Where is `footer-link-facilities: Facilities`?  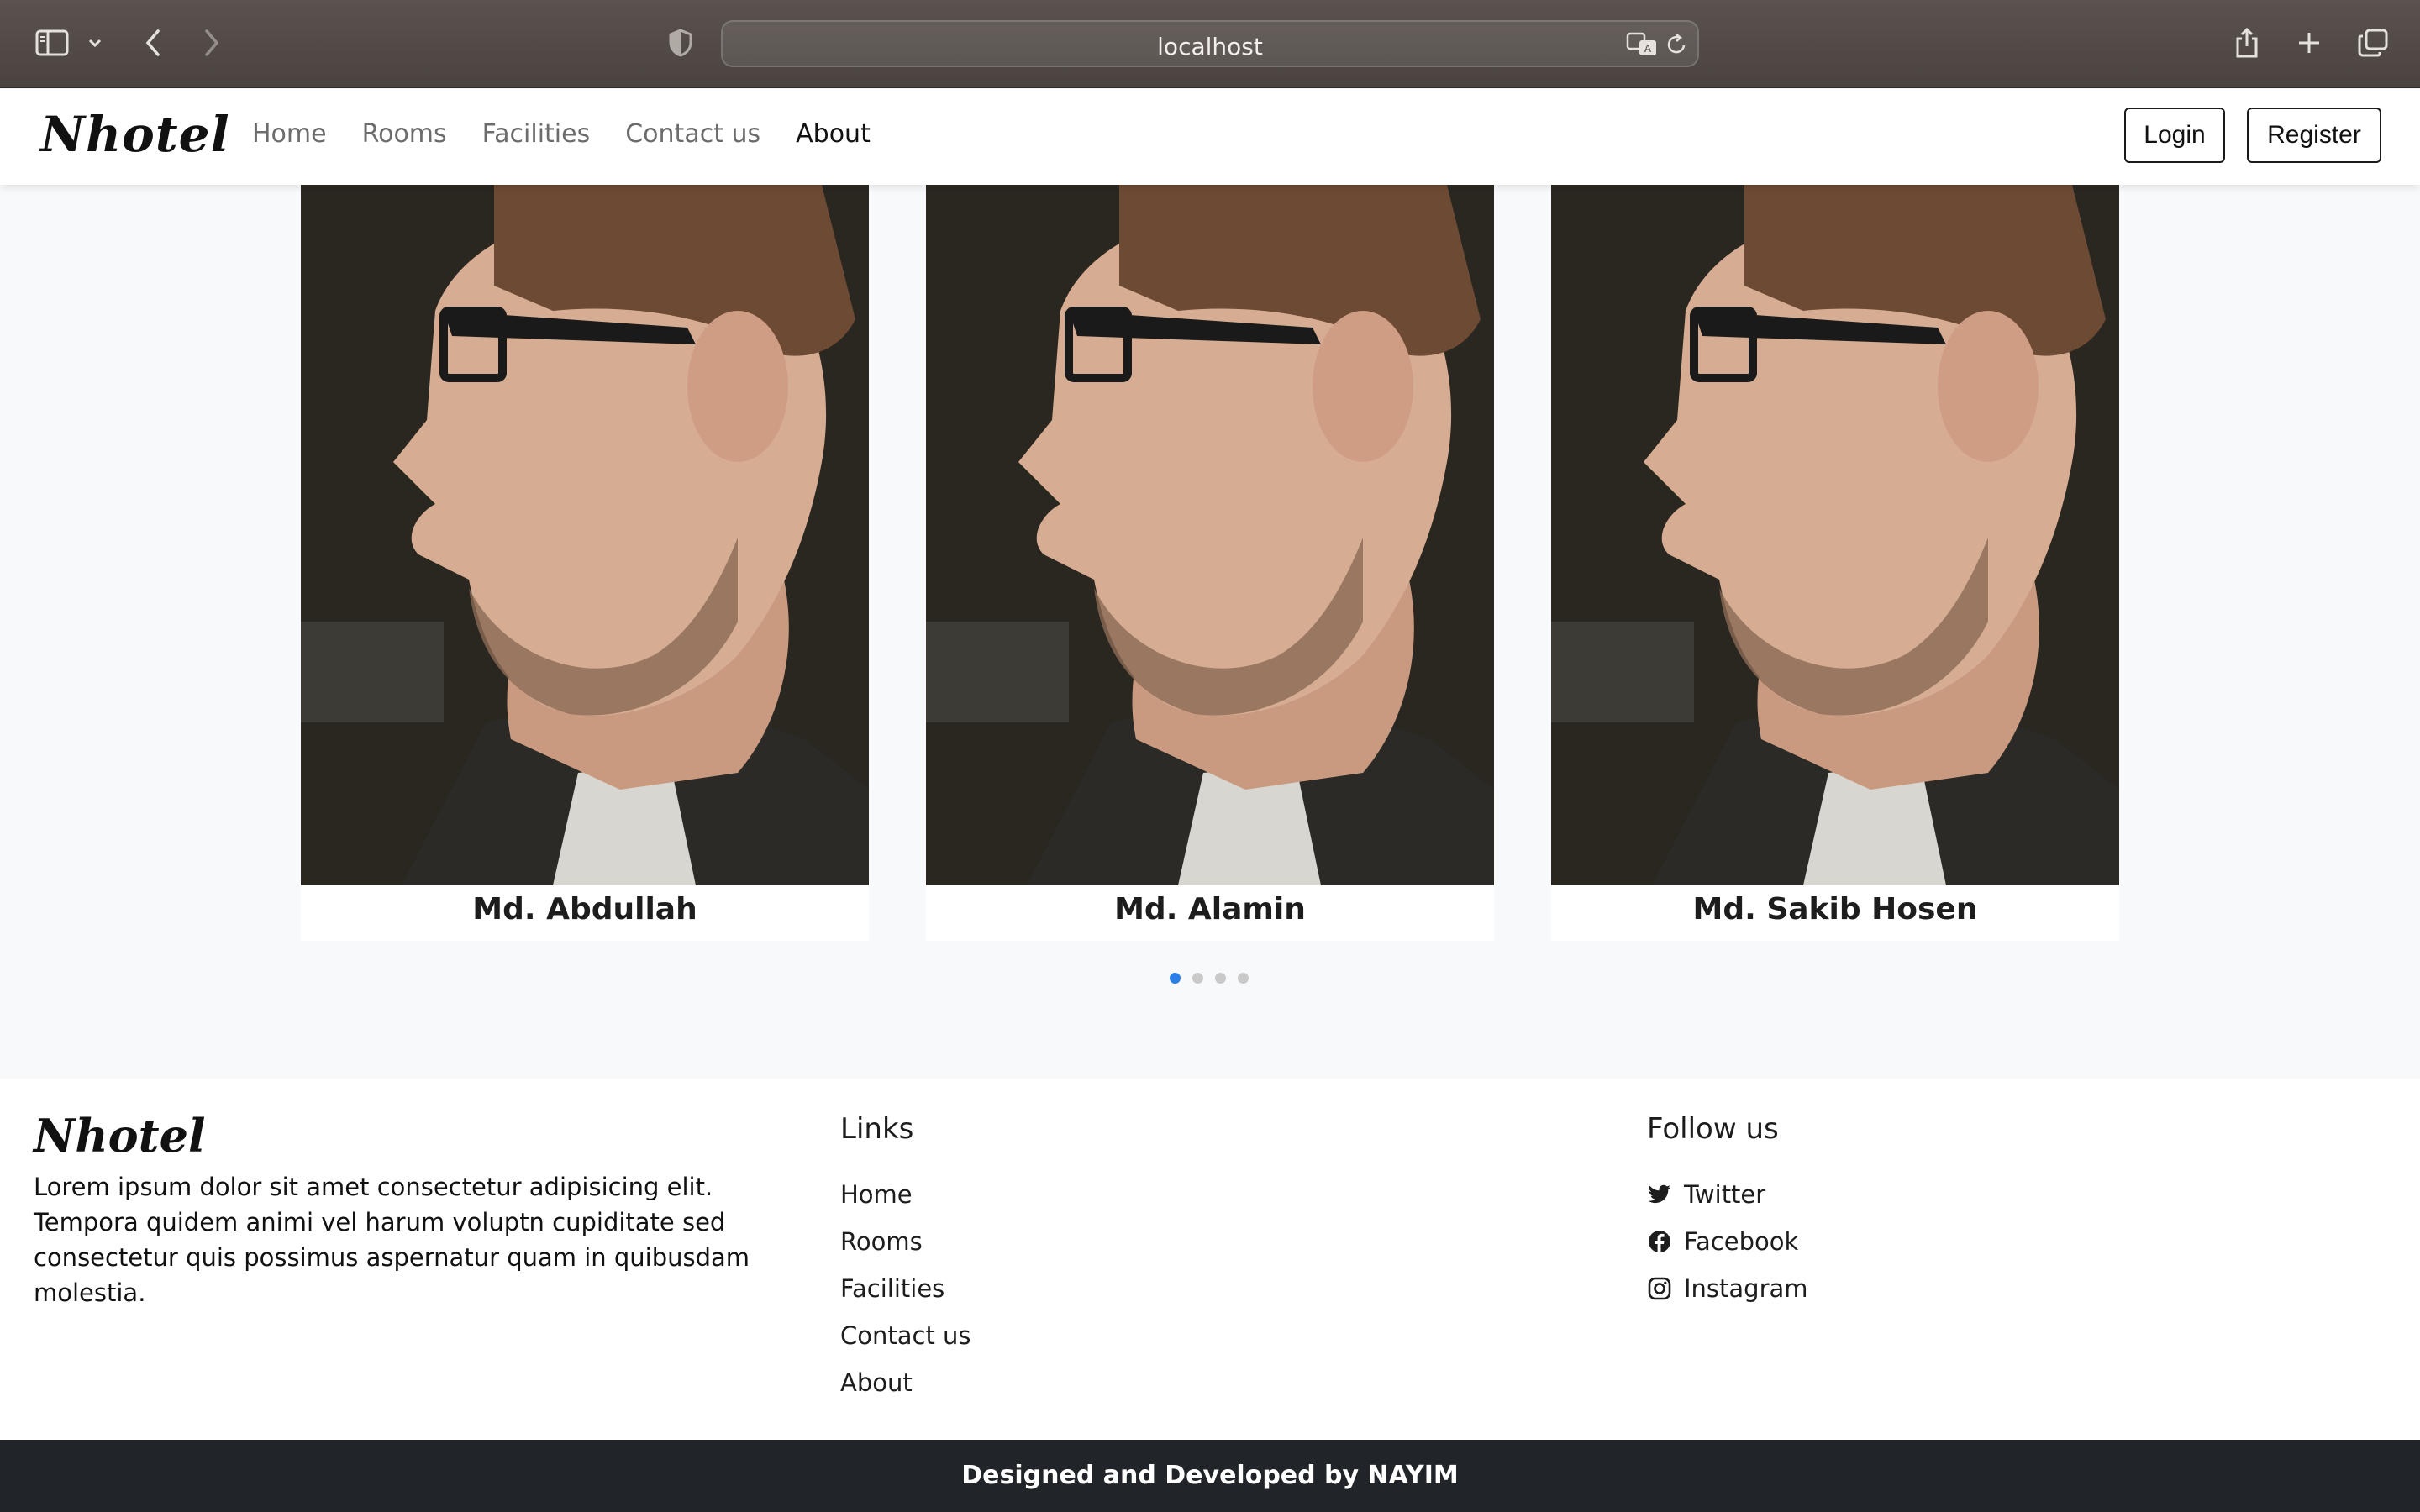 footer-link-facilities: Facilities is located at coordinates (905, 1288).